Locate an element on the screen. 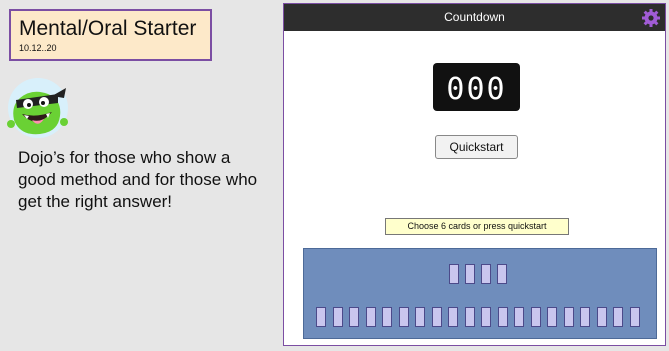  dojo-monster-icon is located at coordinates (38, 108).